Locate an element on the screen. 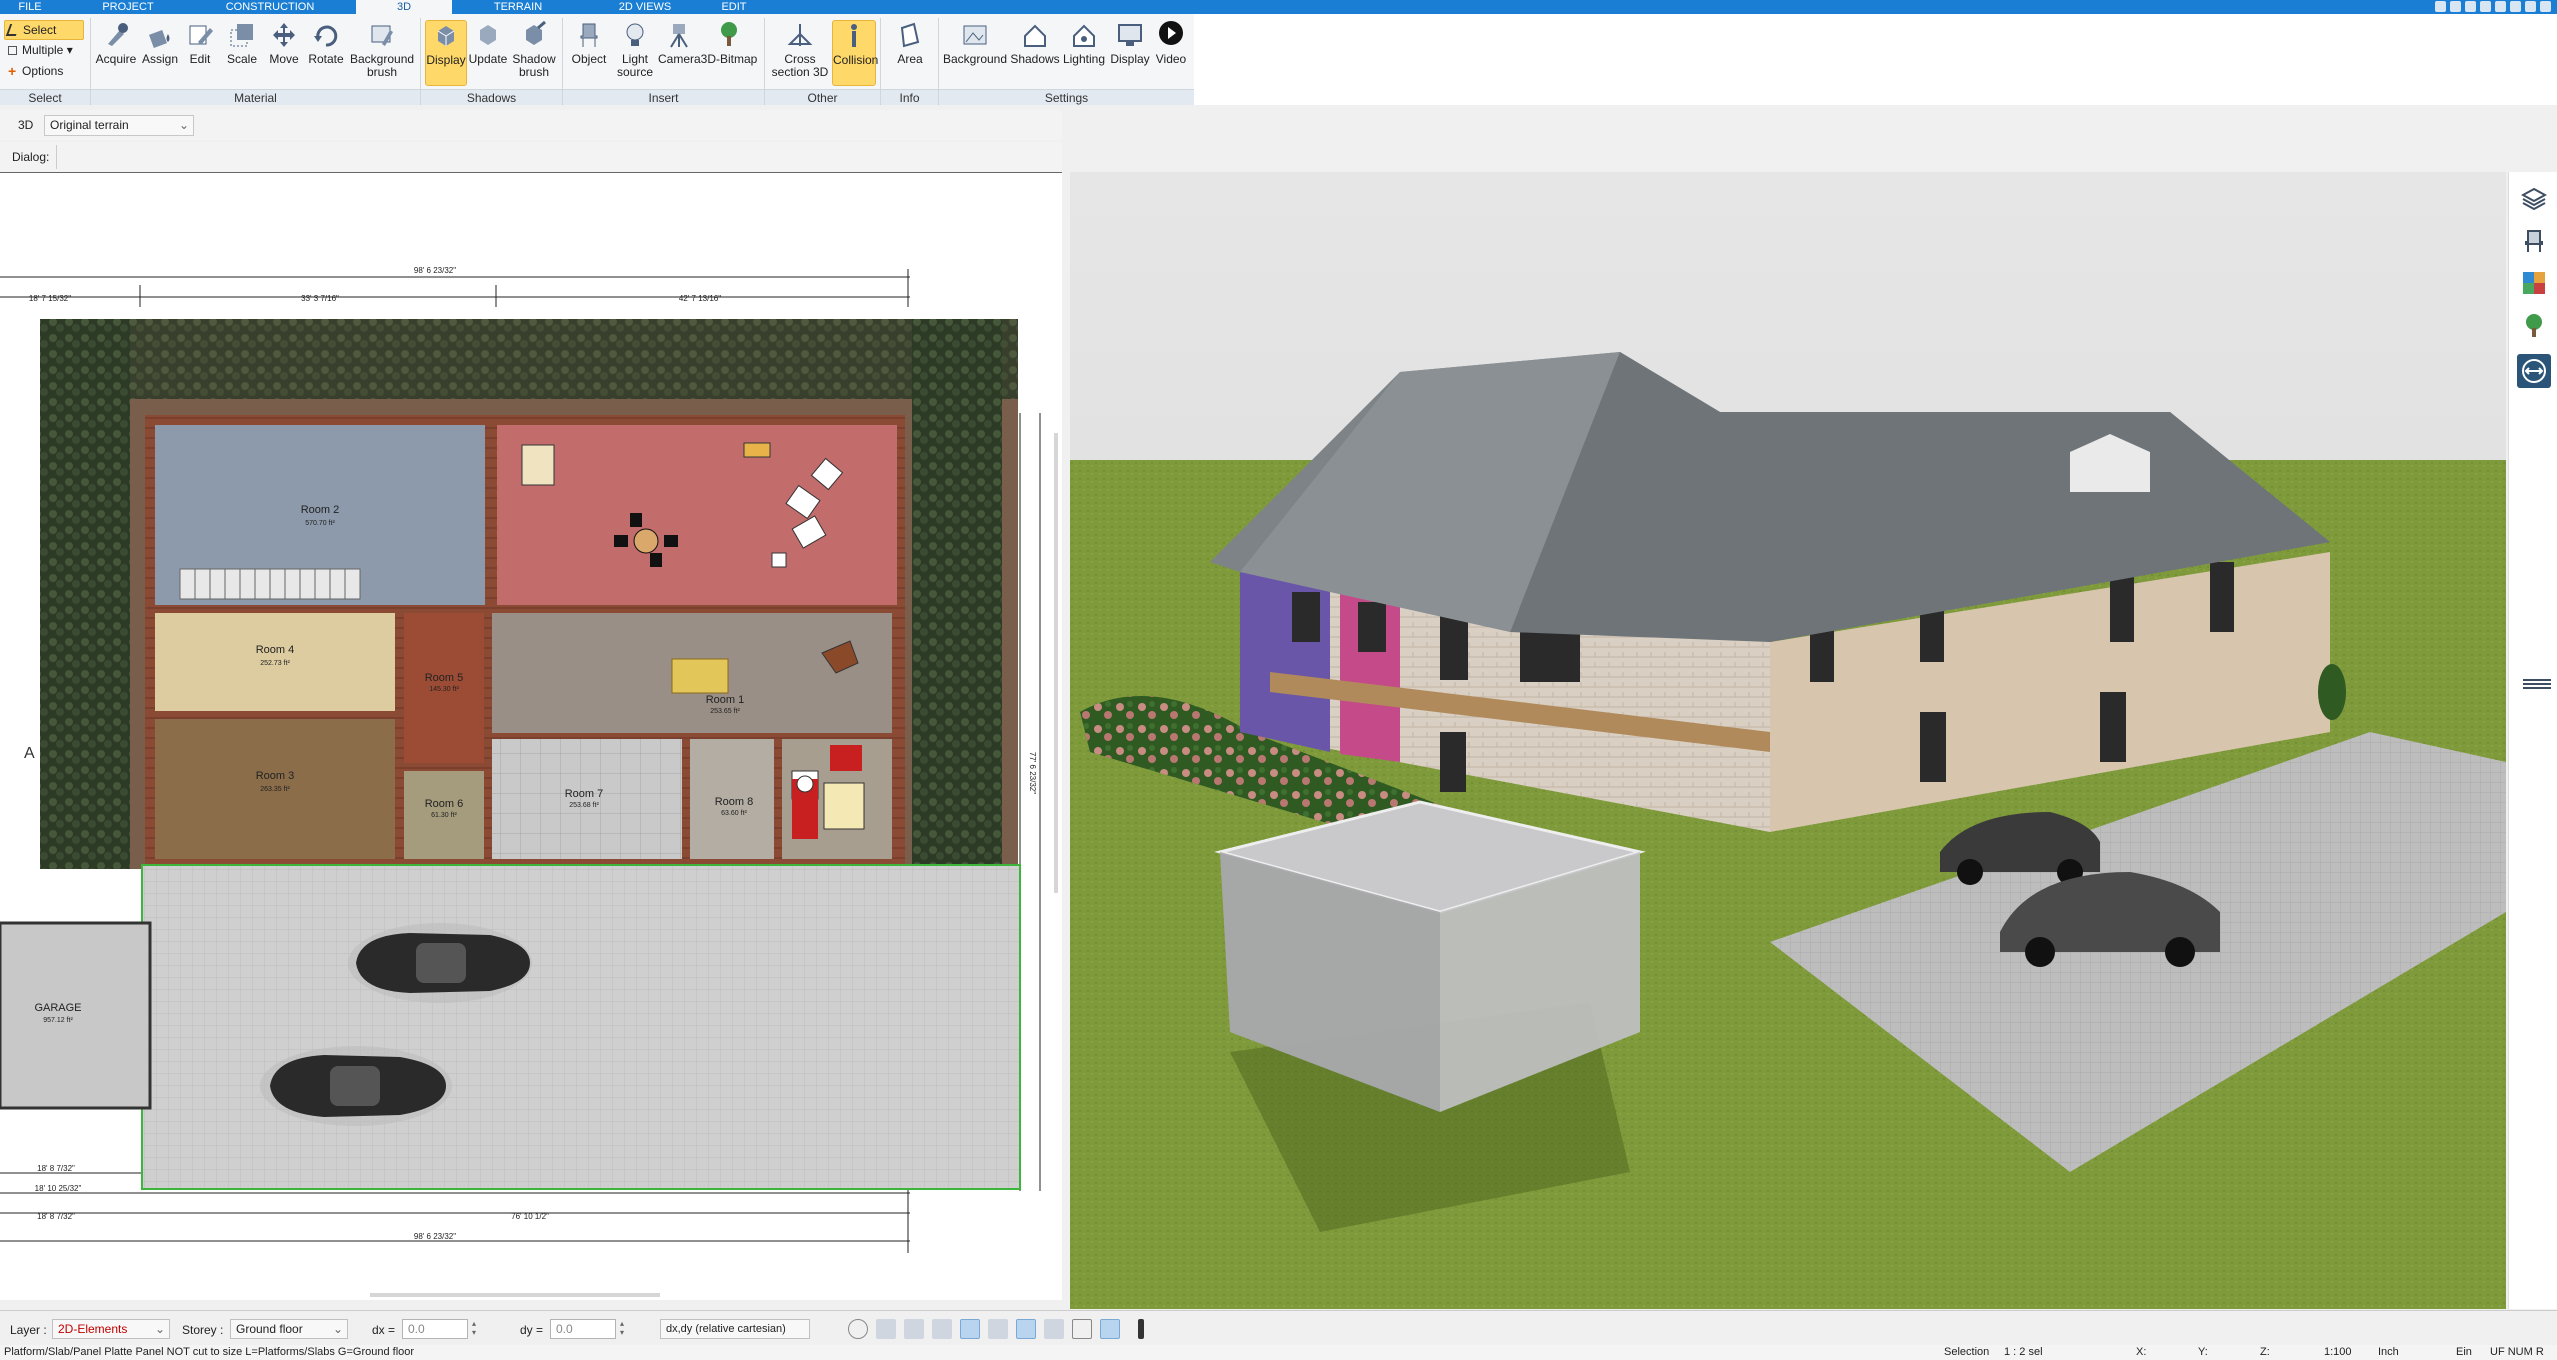 The height and width of the screenshot is (1360, 2557). acquire-button: Acquire is located at coordinates (116, 43).